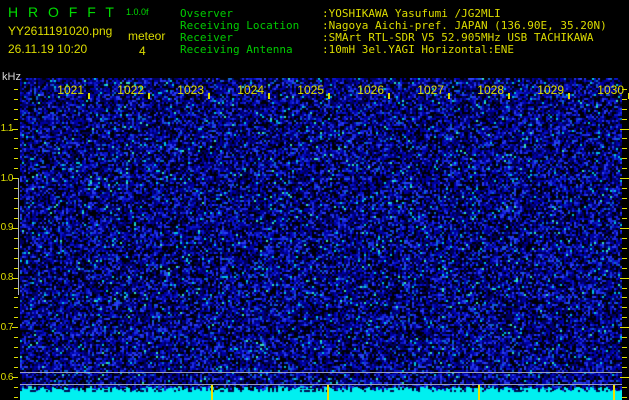 Image resolution: width=629 pixels, height=400 pixels. Describe the element at coordinates (236, 49) in the screenshot. I see `antenna-label: Receiving Antenna` at that location.